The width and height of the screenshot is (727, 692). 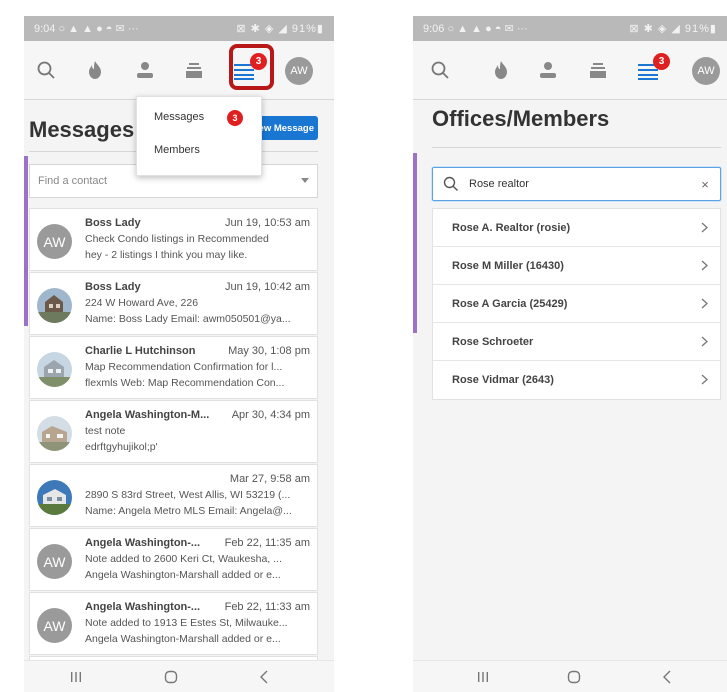 What do you see at coordinates (503, 380) in the screenshot?
I see `result-item-label: Rose Vidmar (2643)` at bounding box center [503, 380].